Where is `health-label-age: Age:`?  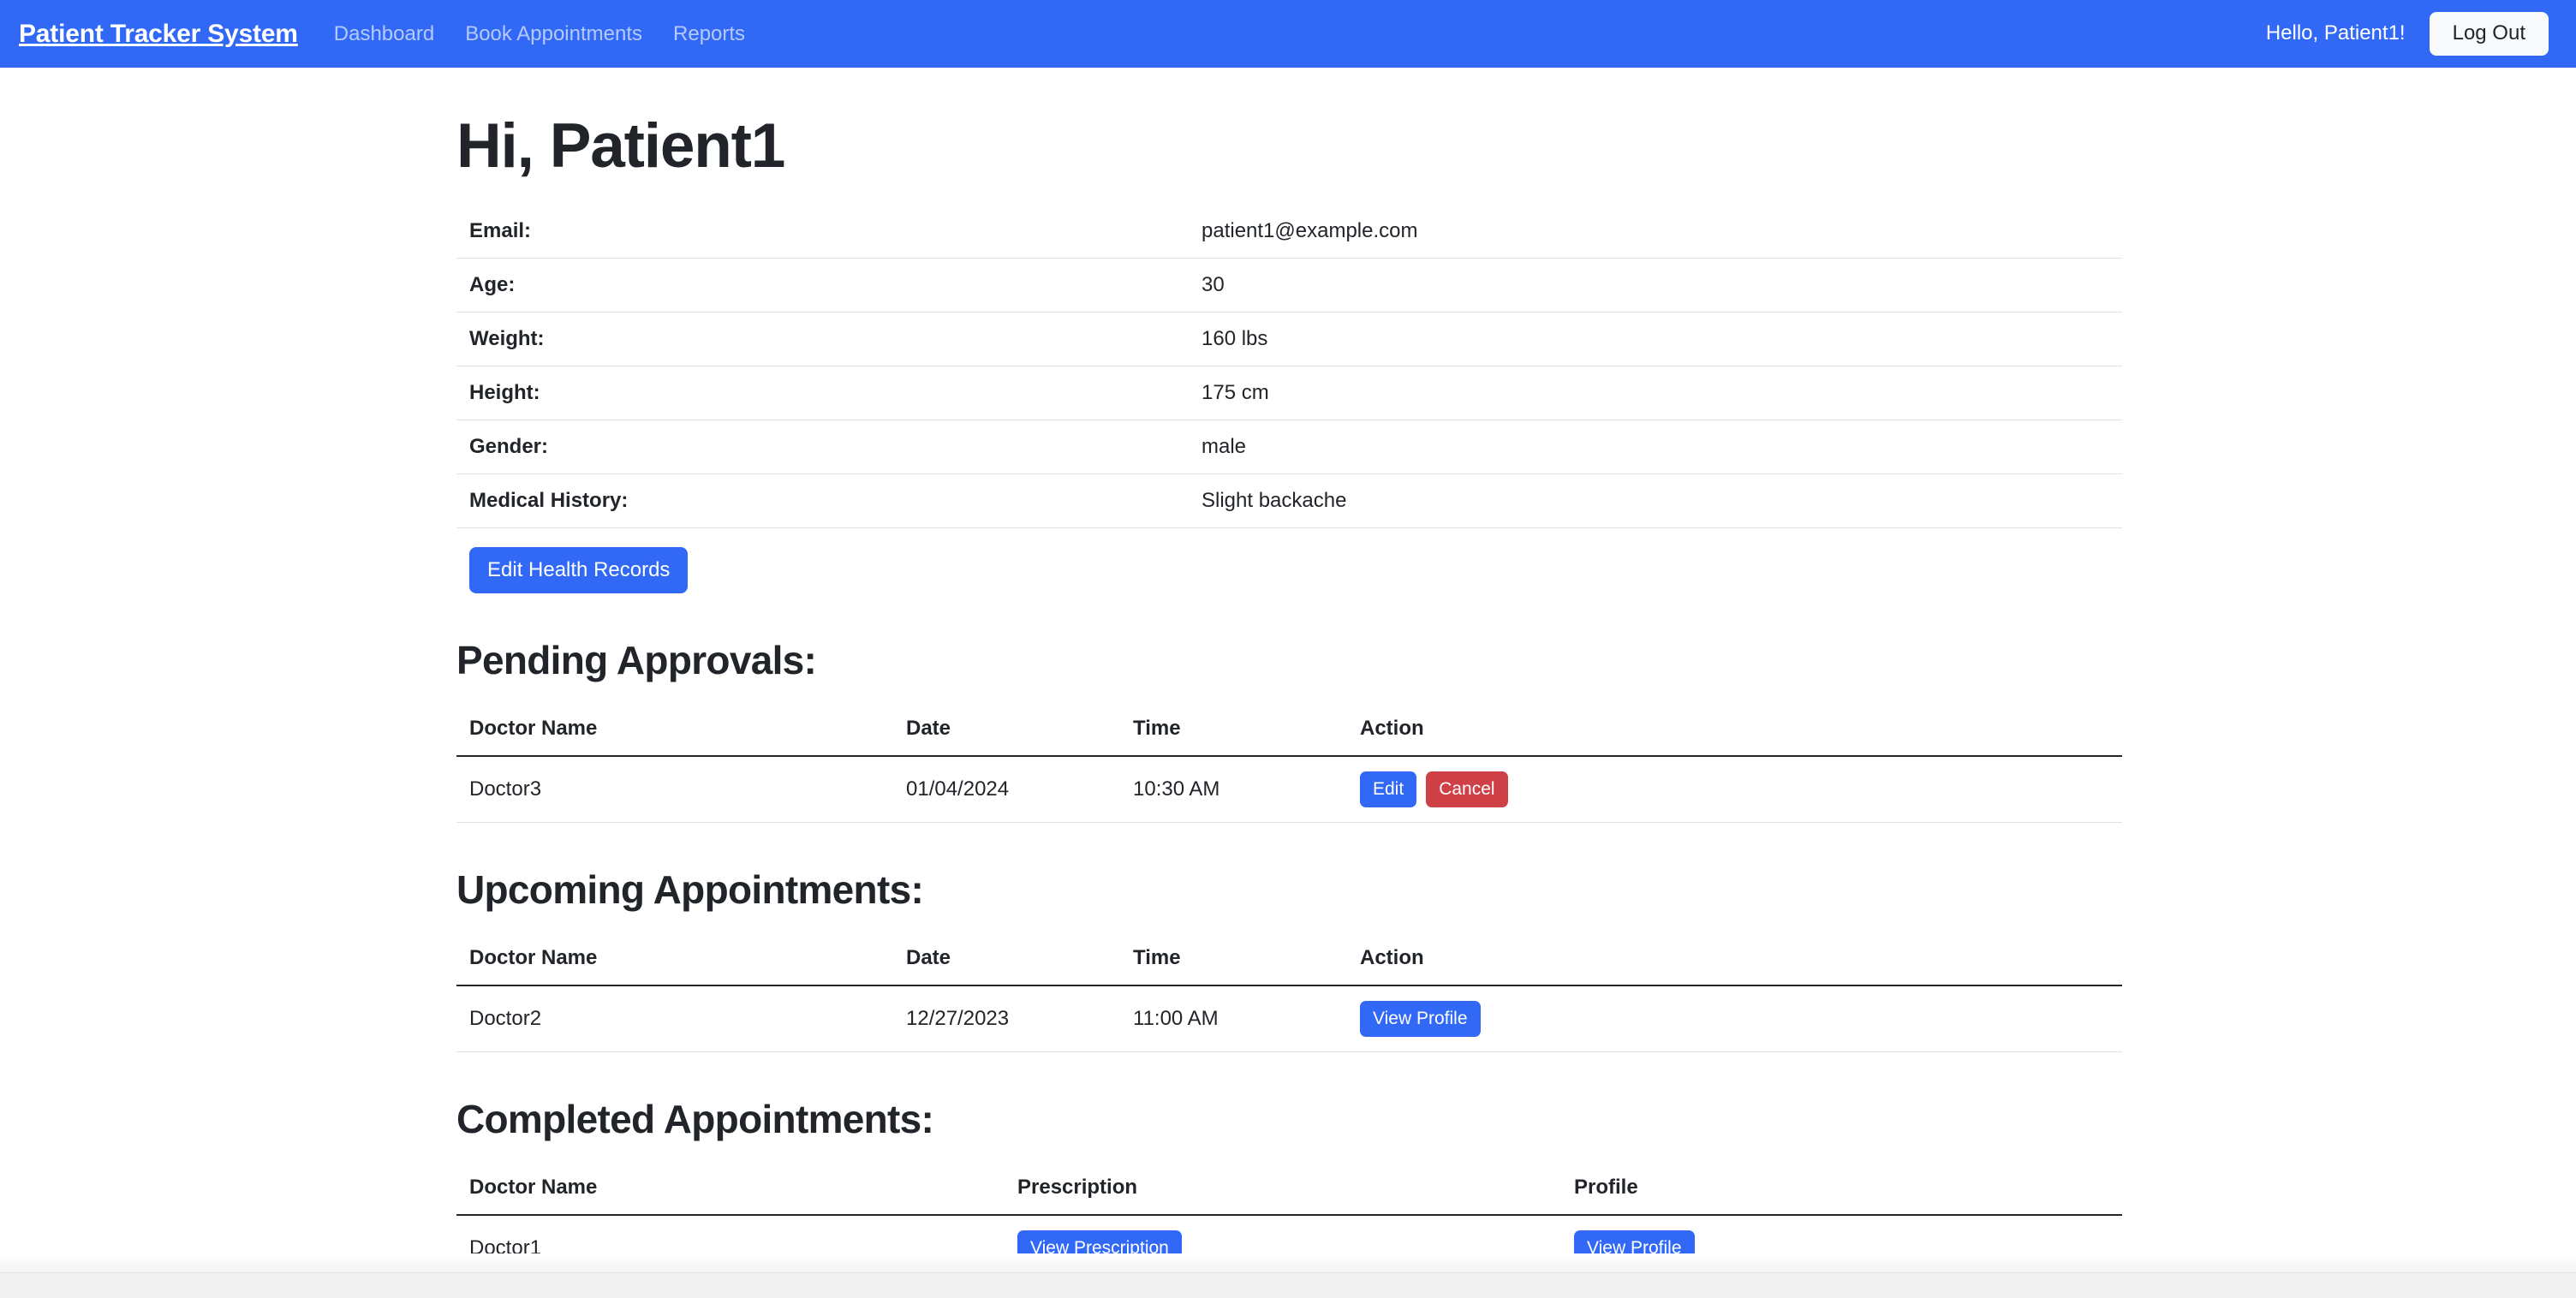
health-label-age: Age: is located at coordinates (822, 285).